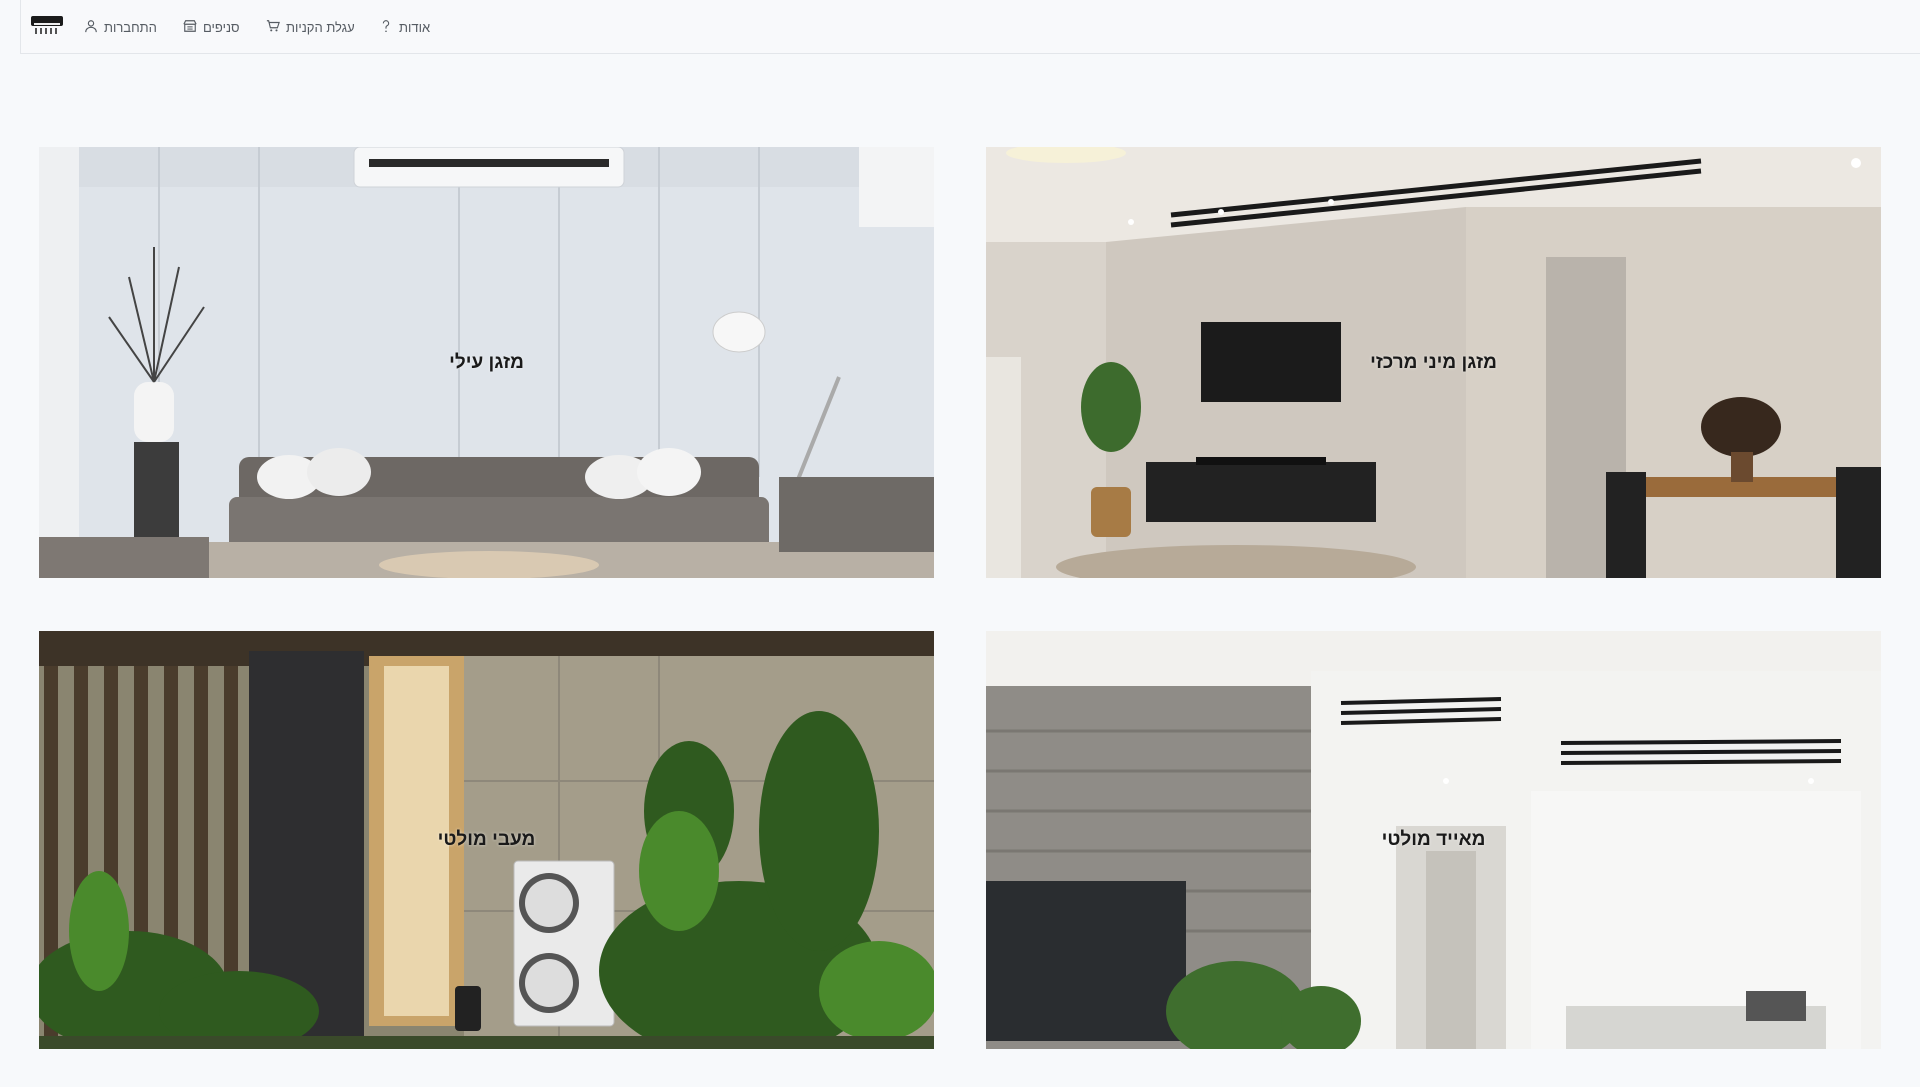 This screenshot has width=1920, height=1087. I want to click on question-icon, so click(386, 27).